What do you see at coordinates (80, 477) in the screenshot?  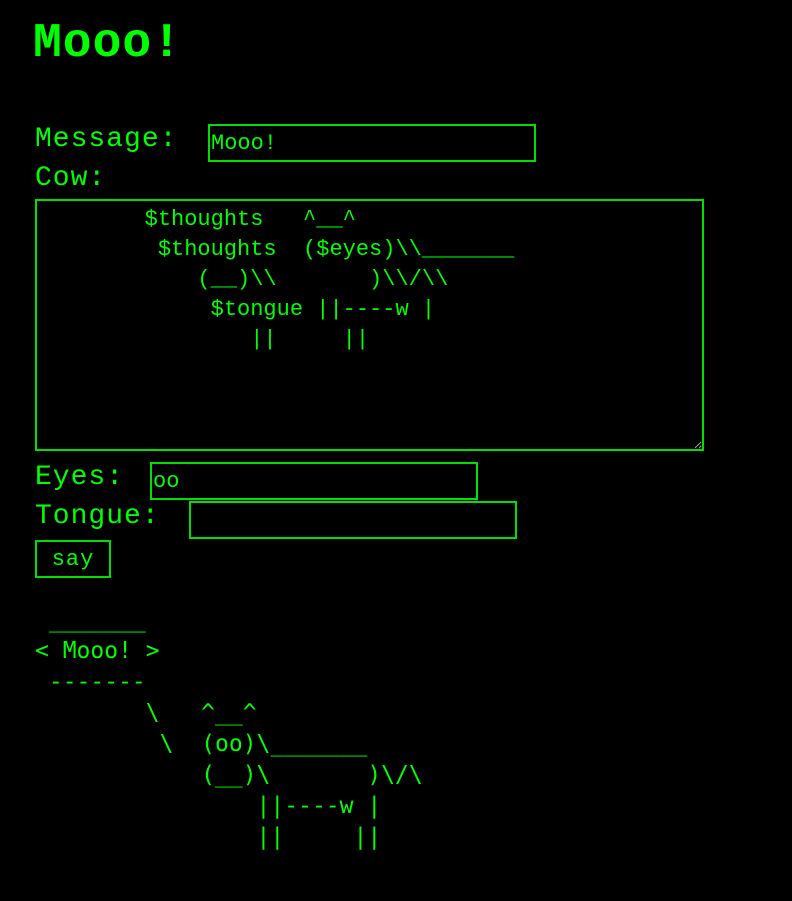 I see `eyes-label: Eyes:` at bounding box center [80, 477].